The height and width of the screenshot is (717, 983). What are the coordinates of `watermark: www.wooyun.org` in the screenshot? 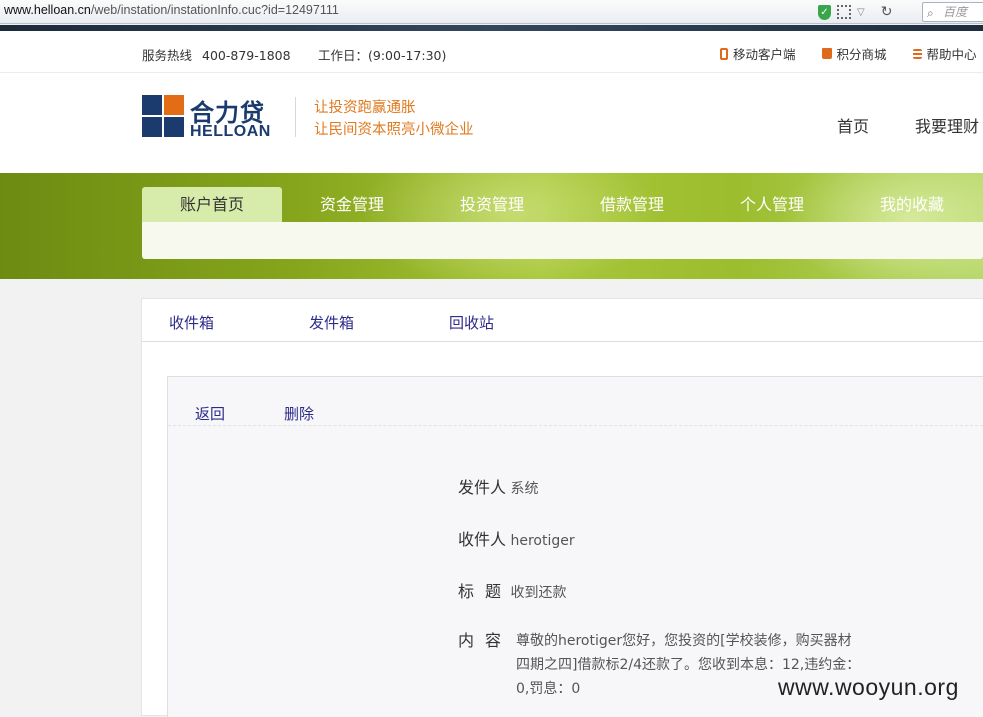 It's located at (868, 687).